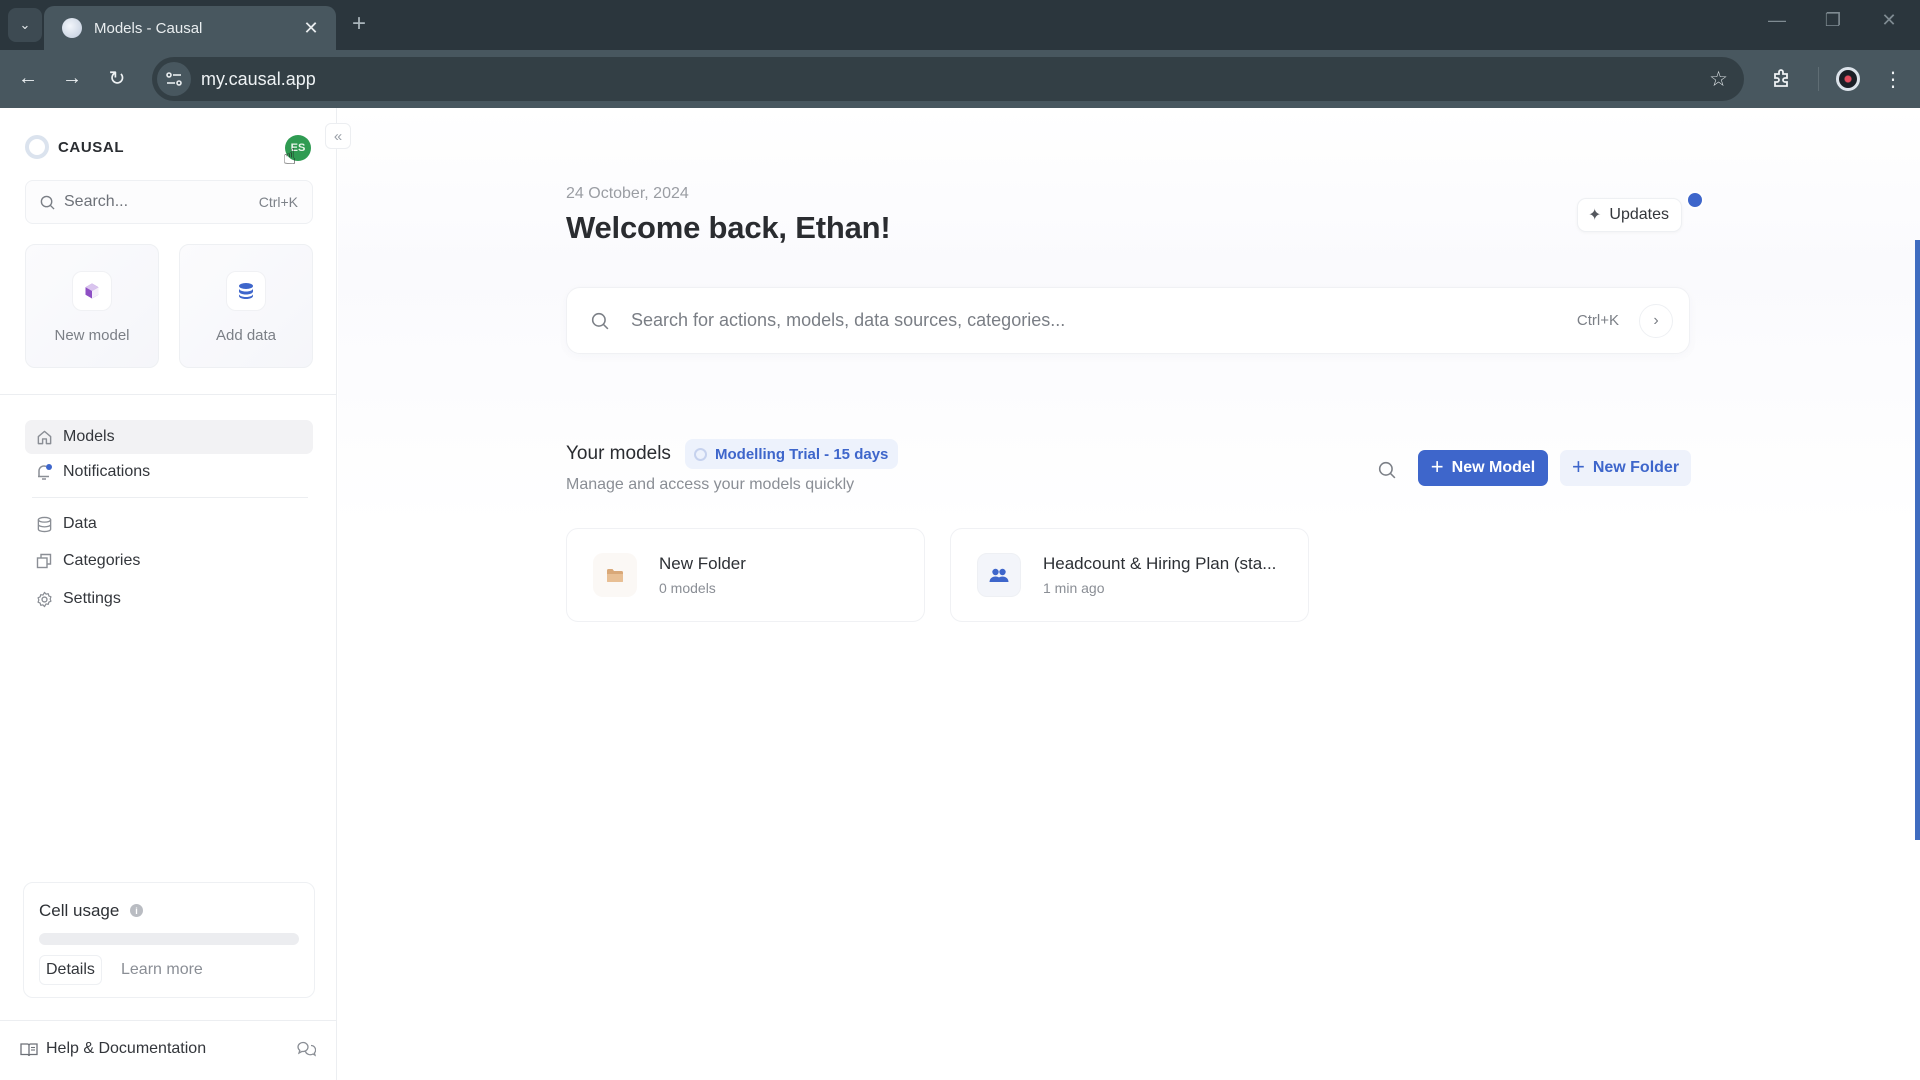 The width and height of the screenshot is (1920, 1080). I want to click on sidebar-search-input: Search... Ctrl+K, so click(169, 202).